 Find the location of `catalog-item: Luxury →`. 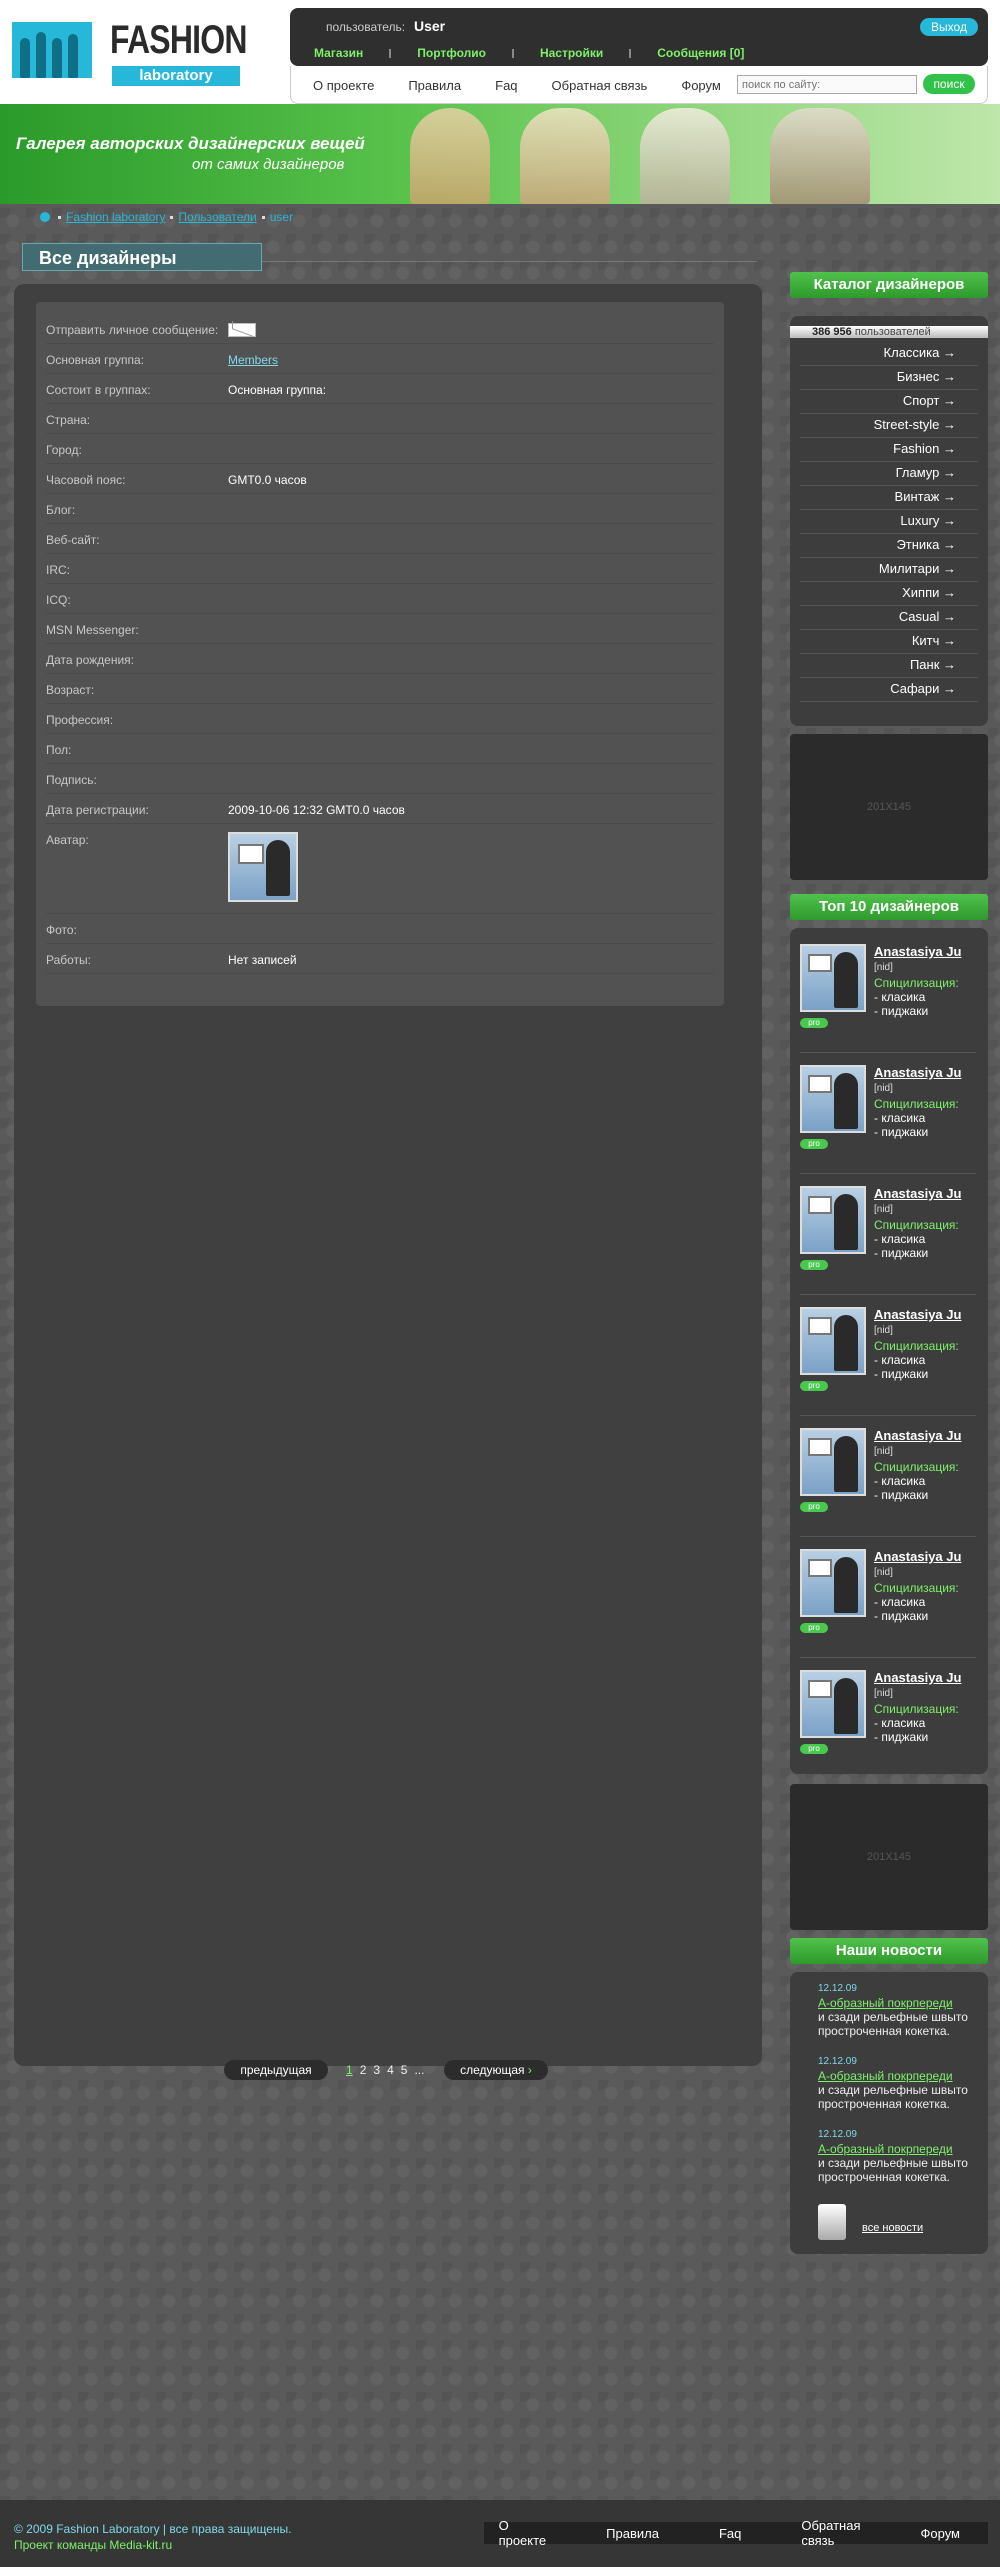

catalog-item: Luxury → is located at coordinates (889, 522).